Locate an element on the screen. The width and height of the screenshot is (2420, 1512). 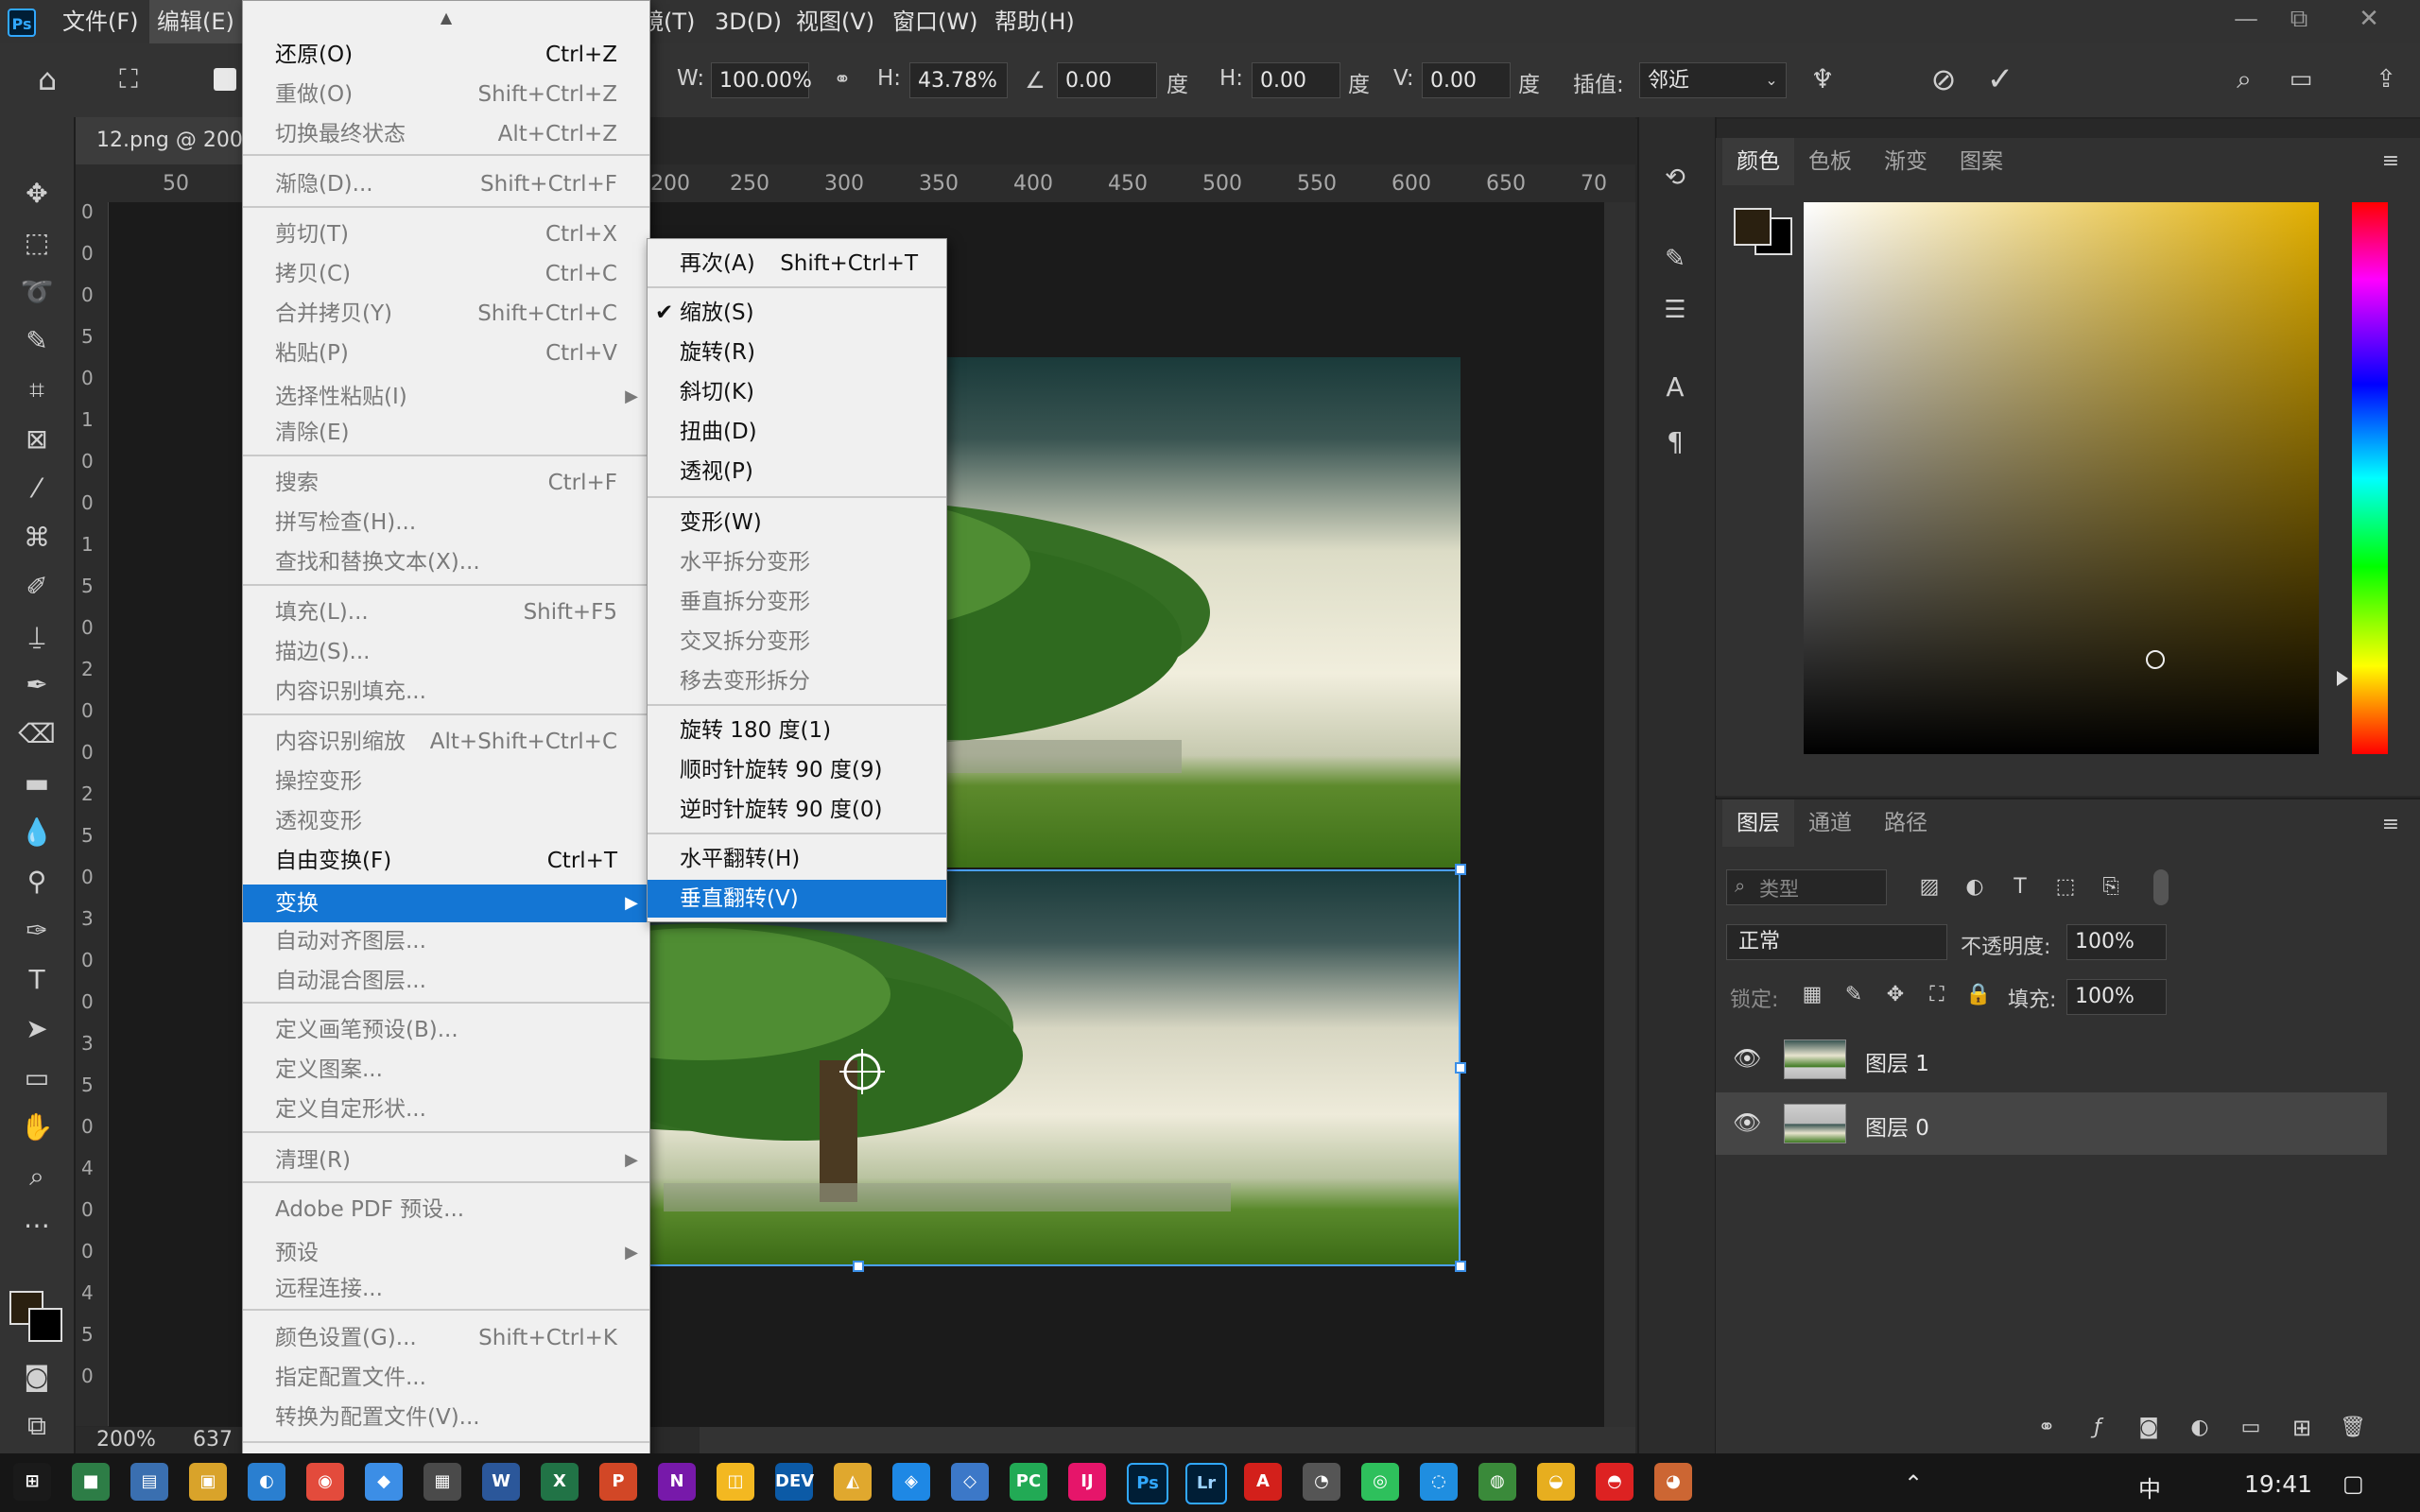
filter-shape-icon: ⬚ is located at coordinates (2065, 887).